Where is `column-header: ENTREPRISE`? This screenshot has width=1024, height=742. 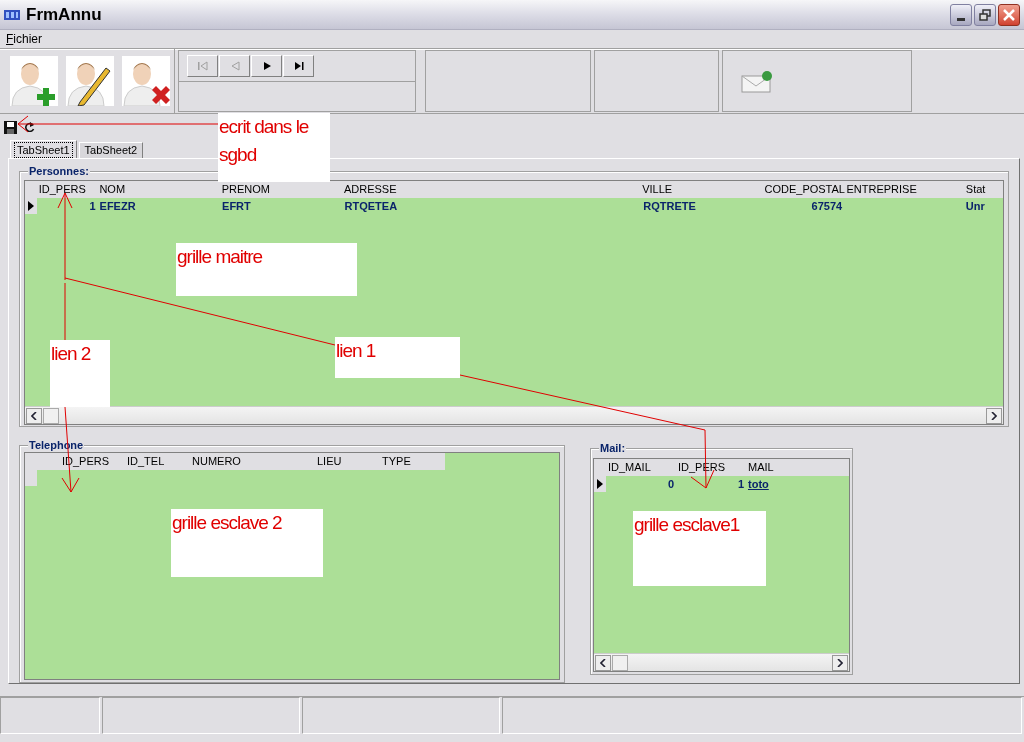
column-header: ENTREPRISE is located at coordinates (904, 189).